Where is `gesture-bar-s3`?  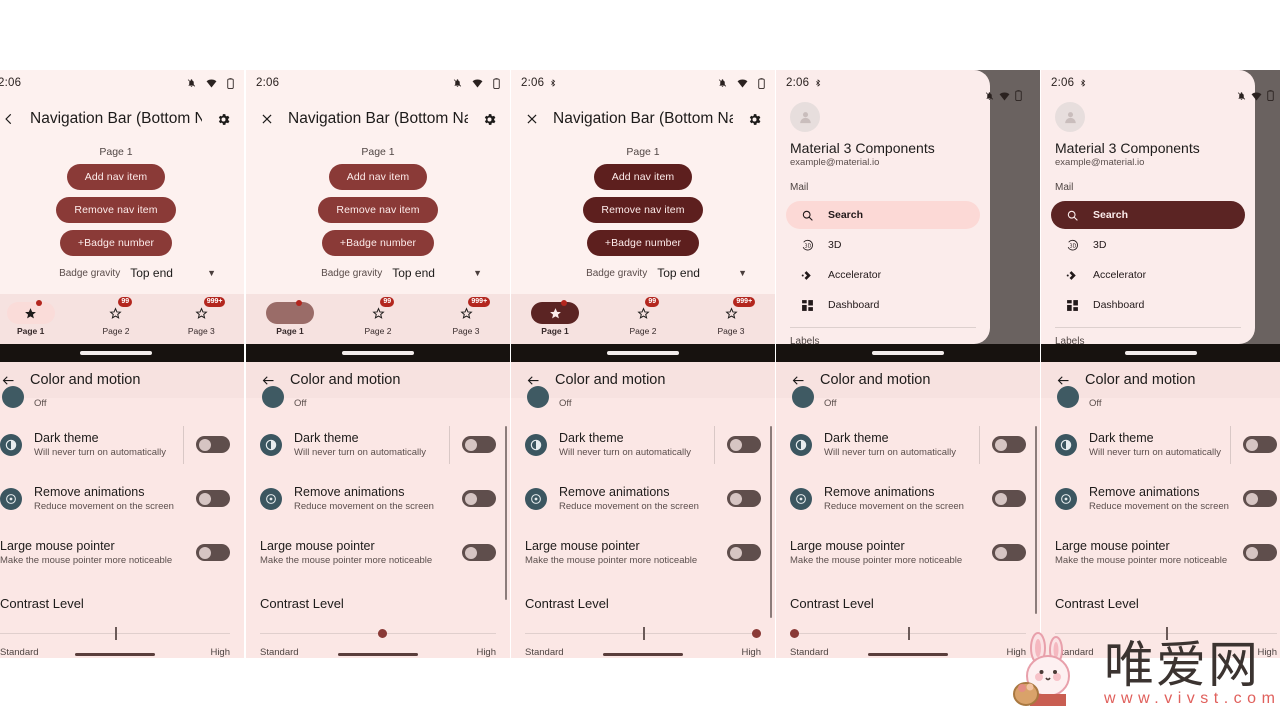 gesture-bar-s3 is located at coordinates (643, 654).